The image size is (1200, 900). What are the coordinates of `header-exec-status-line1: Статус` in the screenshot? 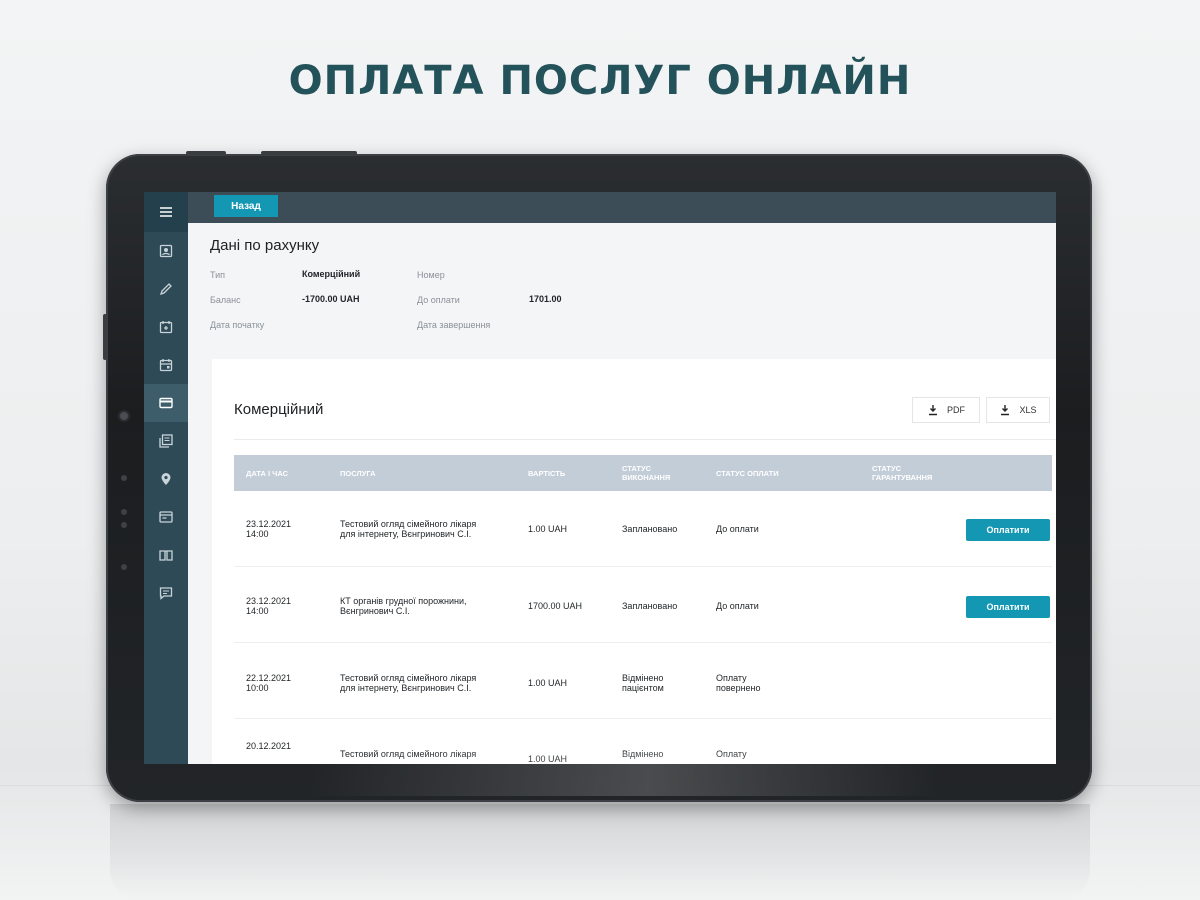 It's located at (637, 468).